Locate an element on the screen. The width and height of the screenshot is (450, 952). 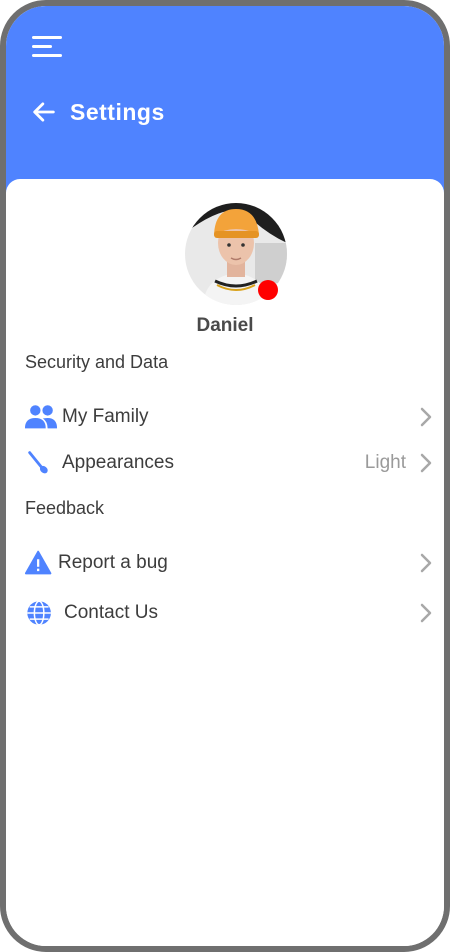
row-appearances: Appearances Light is located at coordinates (225, 463).